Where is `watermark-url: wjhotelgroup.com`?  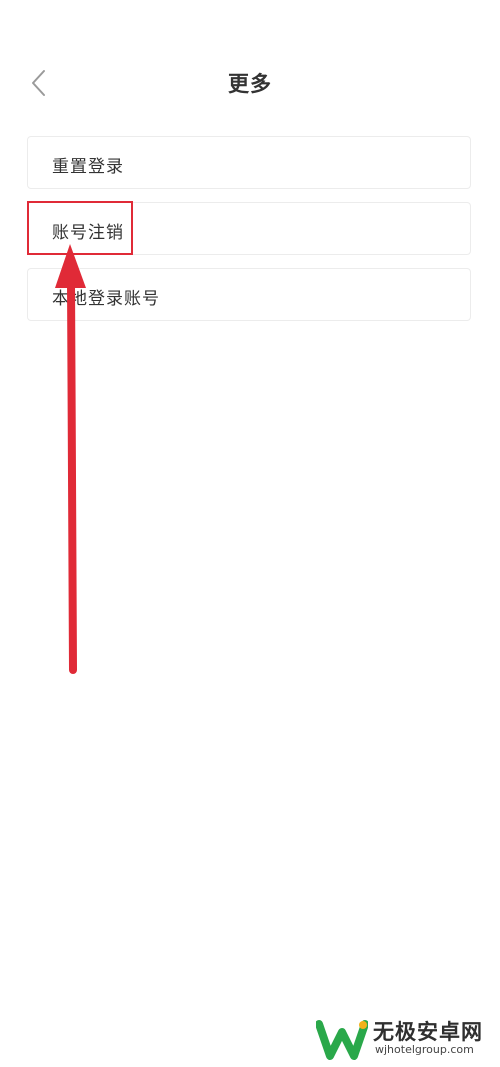
watermark-url: wjhotelgroup.com is located at coordinates (424, 1049).